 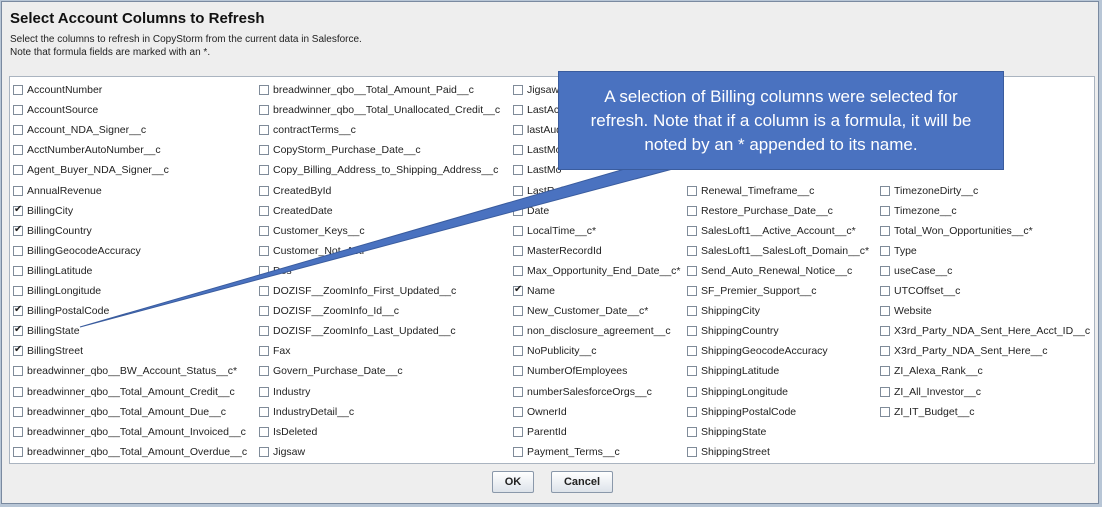 What do you see at coordinates (741, 412) in the screenshot?
I see `column-checkbox-item: ShippingPostalCode` at bounding box center [741, 412].